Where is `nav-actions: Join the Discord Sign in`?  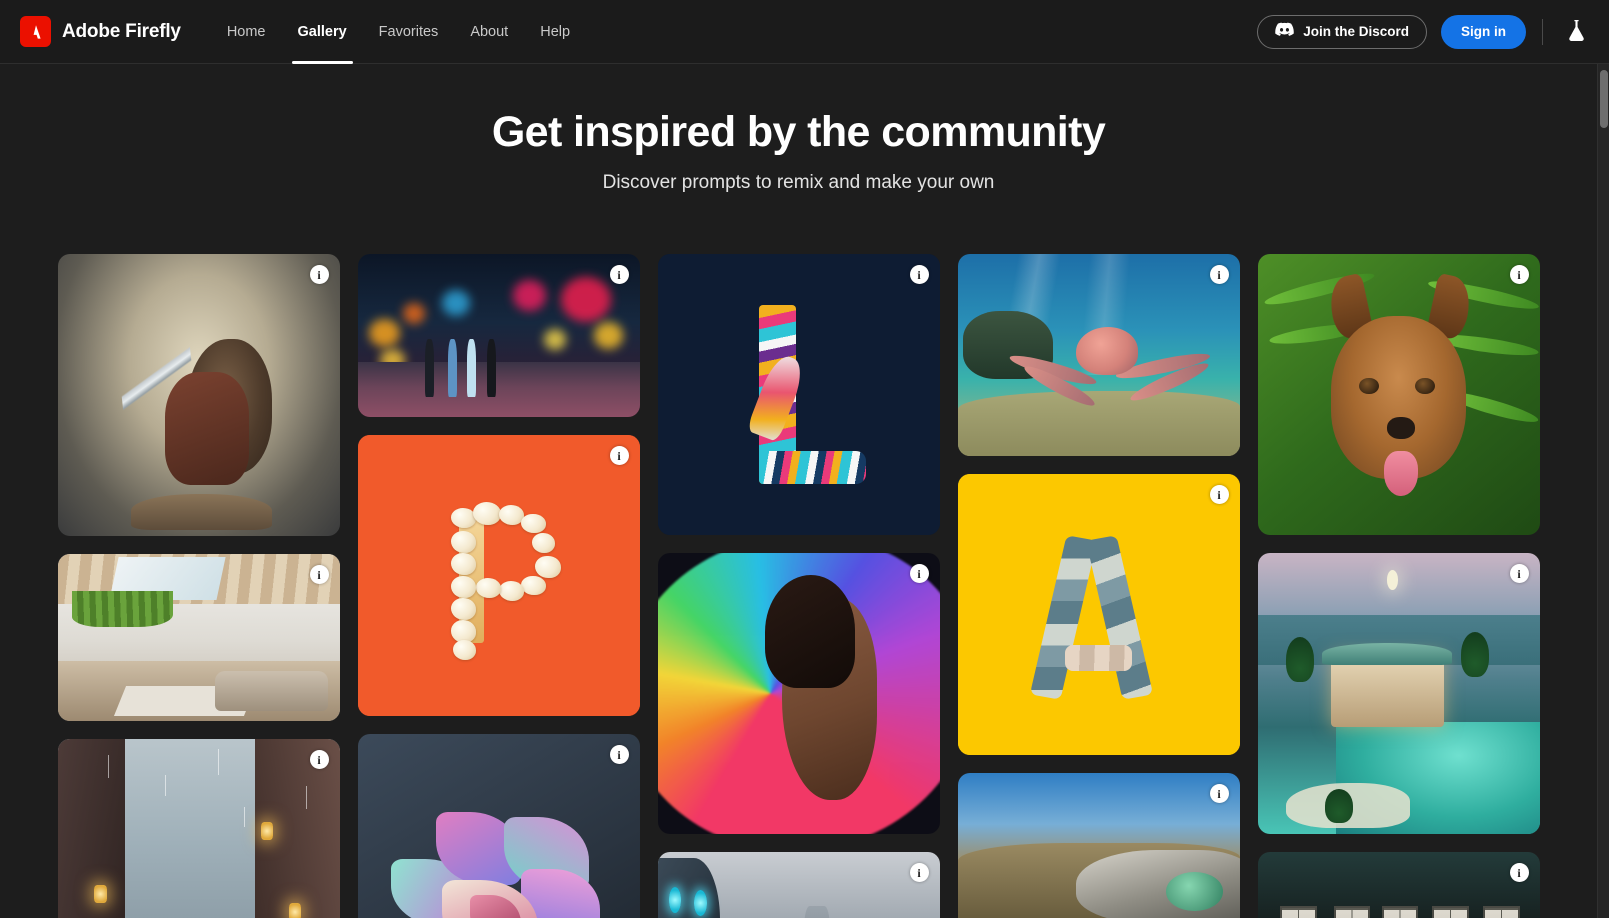 nav-actions: Join the Discord Sign in is located at coordinates (1425, 31).